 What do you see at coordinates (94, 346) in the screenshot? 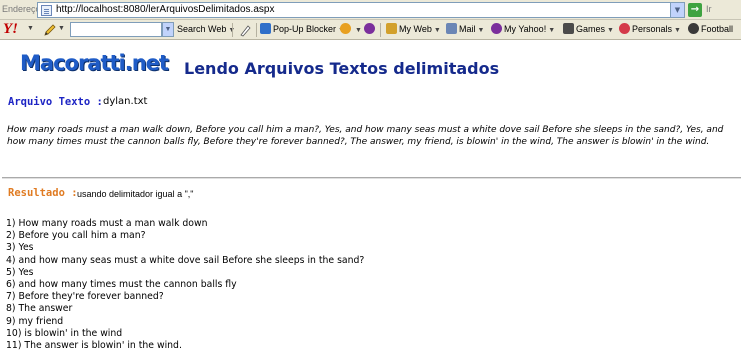
I see `result-line: 11) The answer is blowin' in the wind.` at bounding box center [94, 346].